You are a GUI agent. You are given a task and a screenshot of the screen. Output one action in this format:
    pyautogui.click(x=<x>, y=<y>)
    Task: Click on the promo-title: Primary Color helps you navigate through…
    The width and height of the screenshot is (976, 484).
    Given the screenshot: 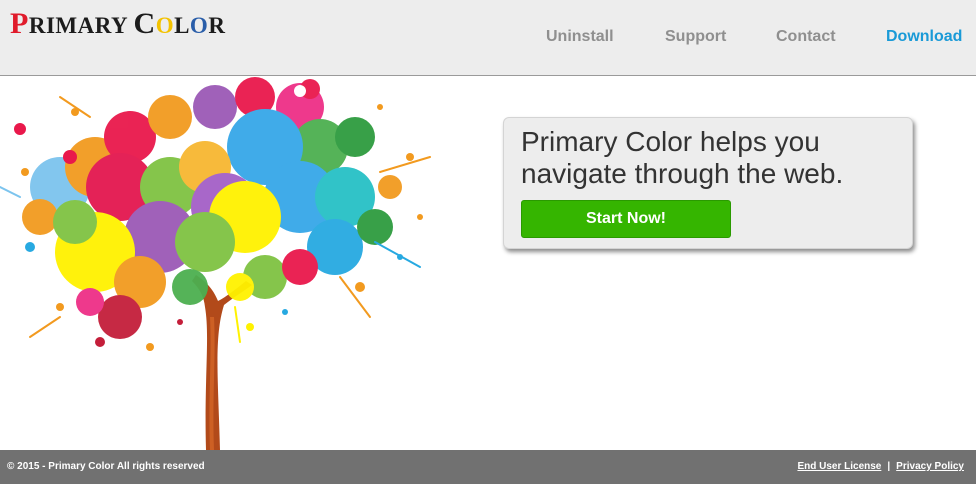 What is the action you would take?
    pyautogui.click(x=682, y=157)
    